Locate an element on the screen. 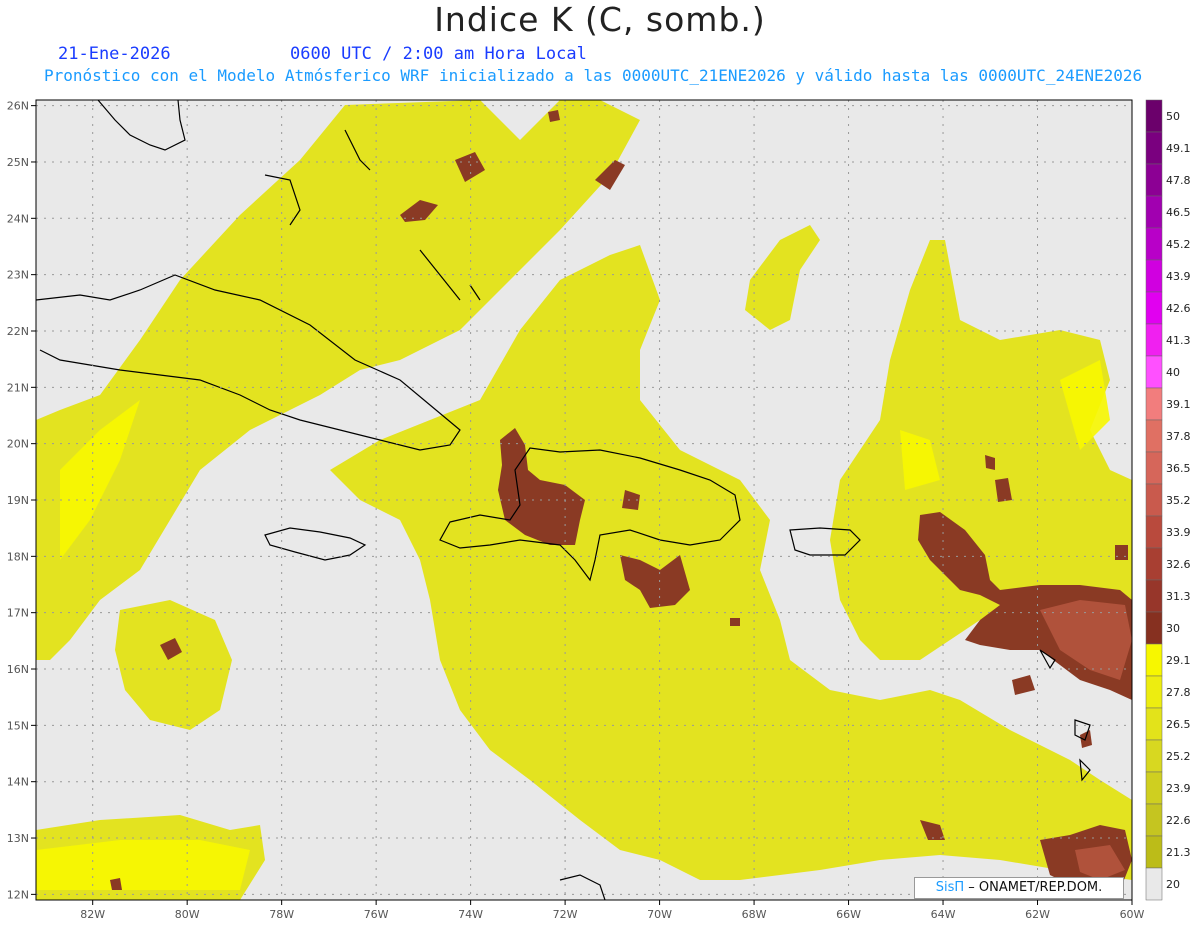 This screenshot has height=927, width=1200. colorbar-label: 25.2 is located at coordinates (1178, 756).